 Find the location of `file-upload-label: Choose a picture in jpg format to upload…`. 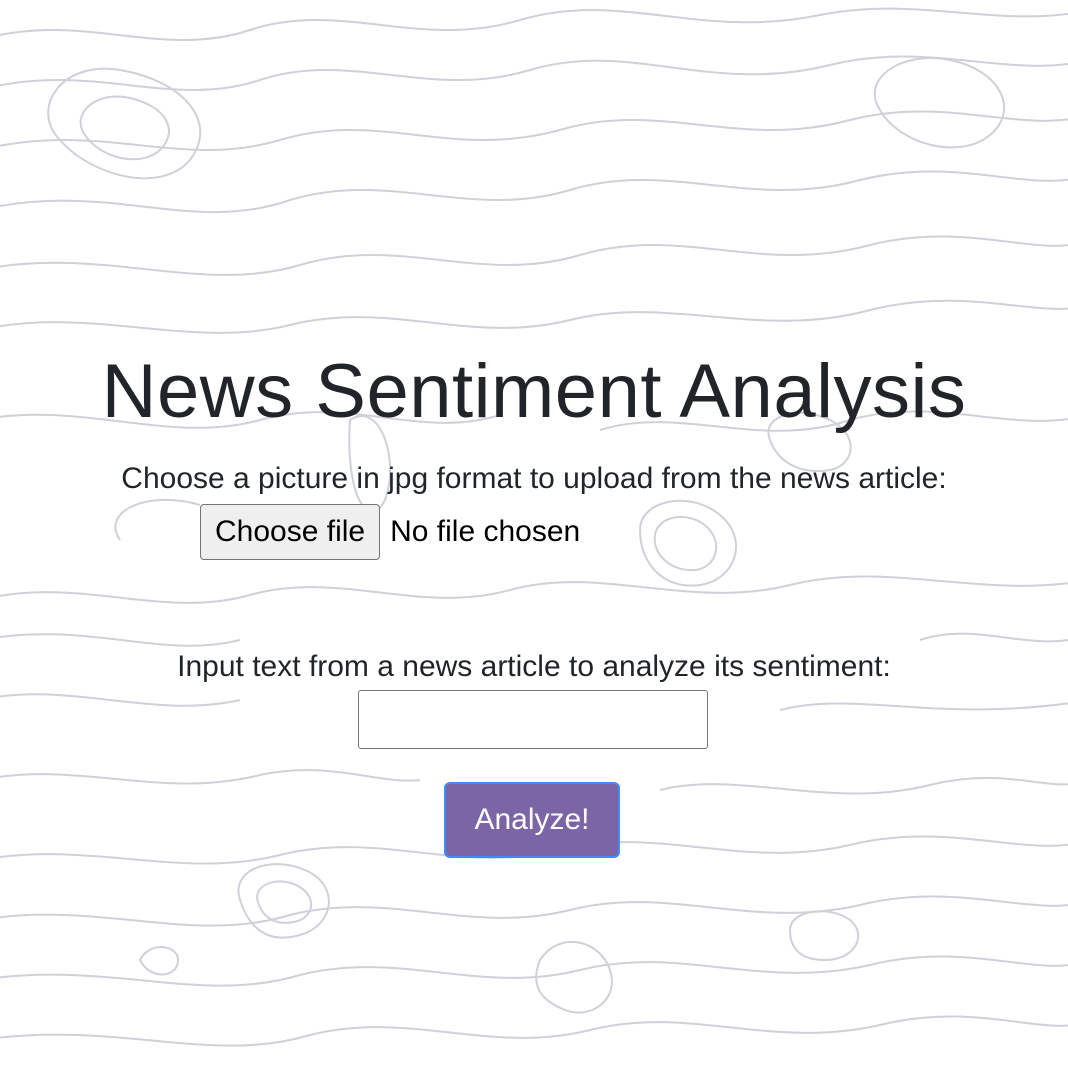

file-upload-label: Choose a picture in jpg format to upload… is located at coordinates (534, 478).